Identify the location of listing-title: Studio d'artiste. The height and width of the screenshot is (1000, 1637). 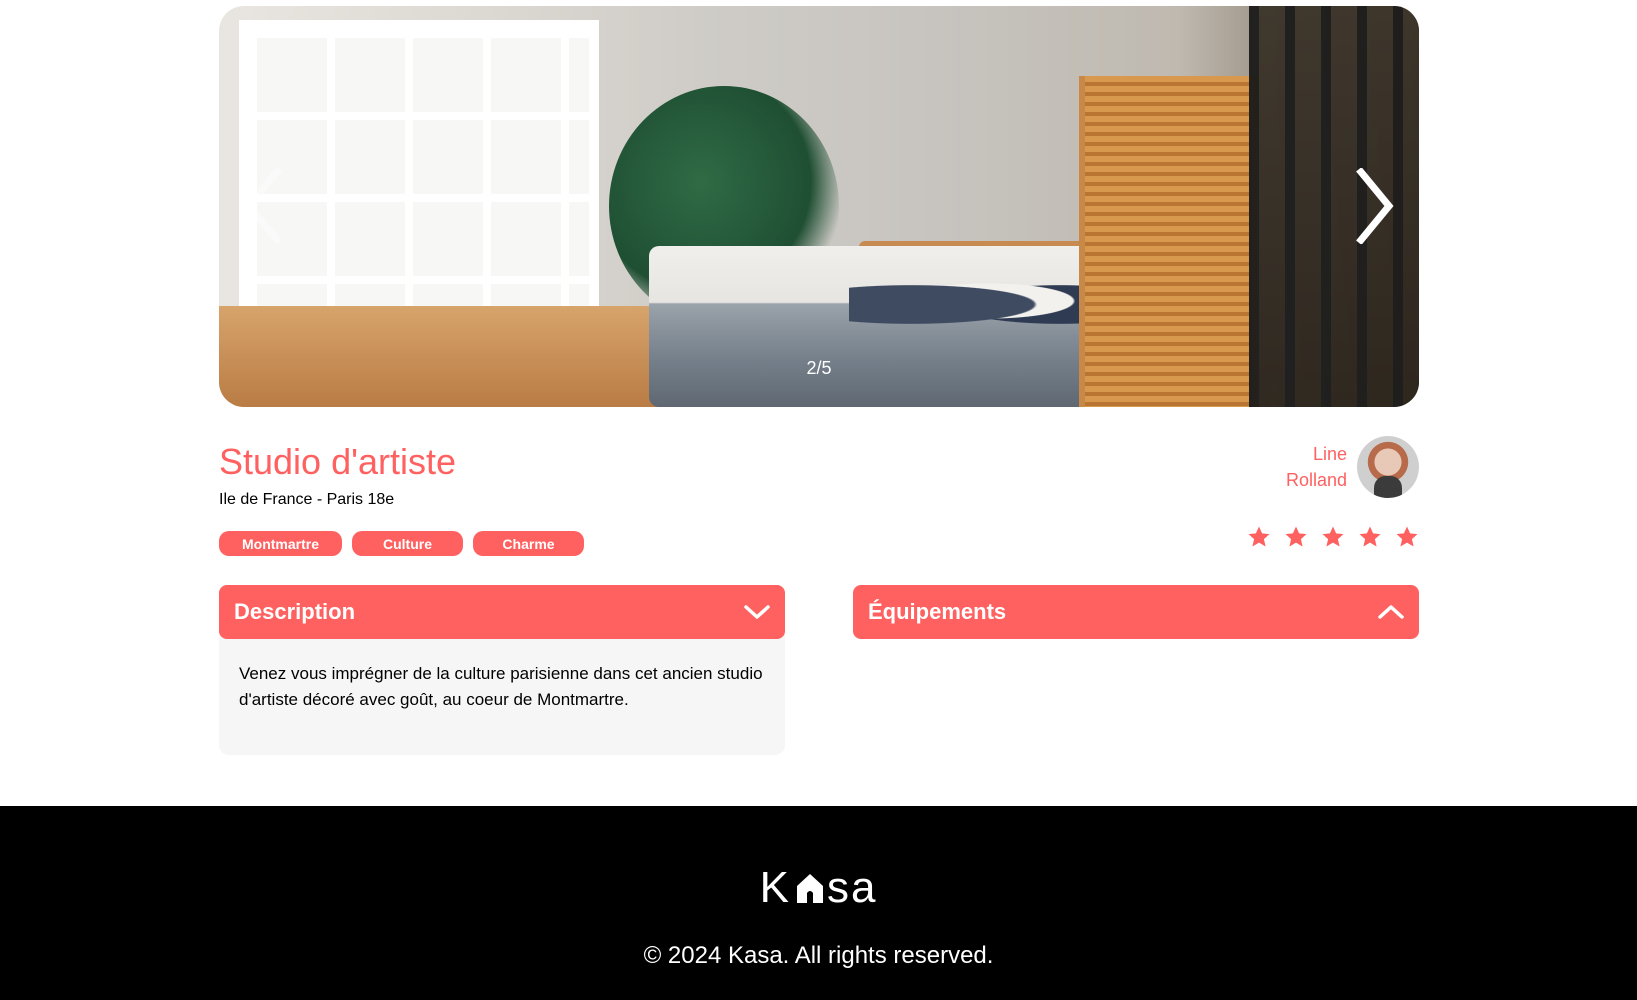
(338, 461).